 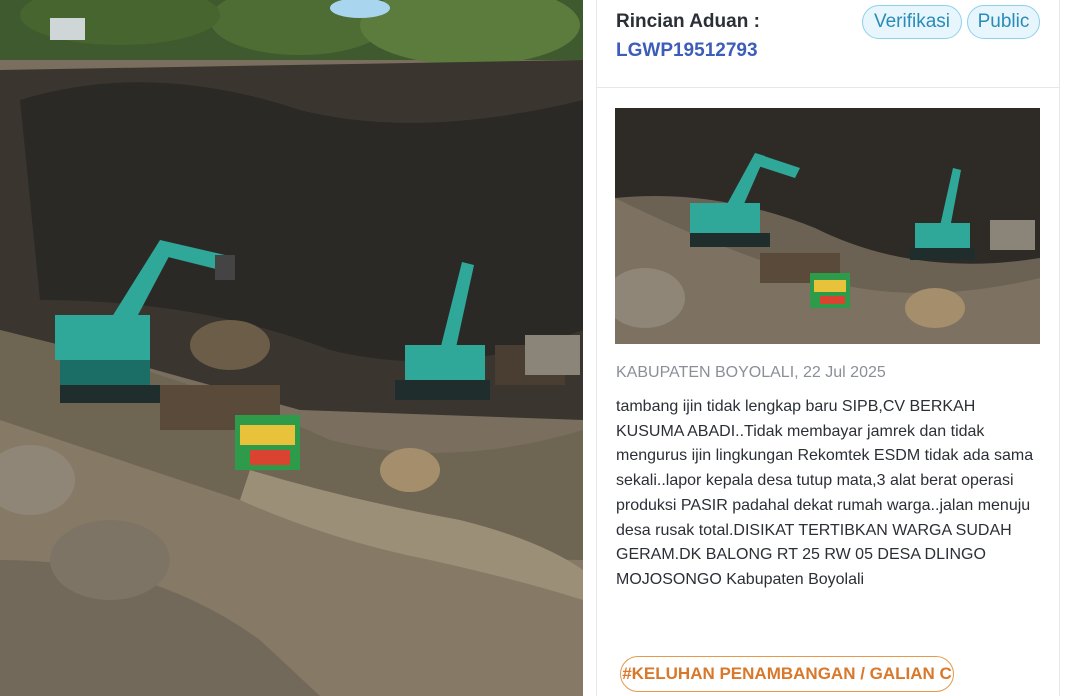 I want to click on page-title: Rincian Aduan :, so click(x=688, y=21).